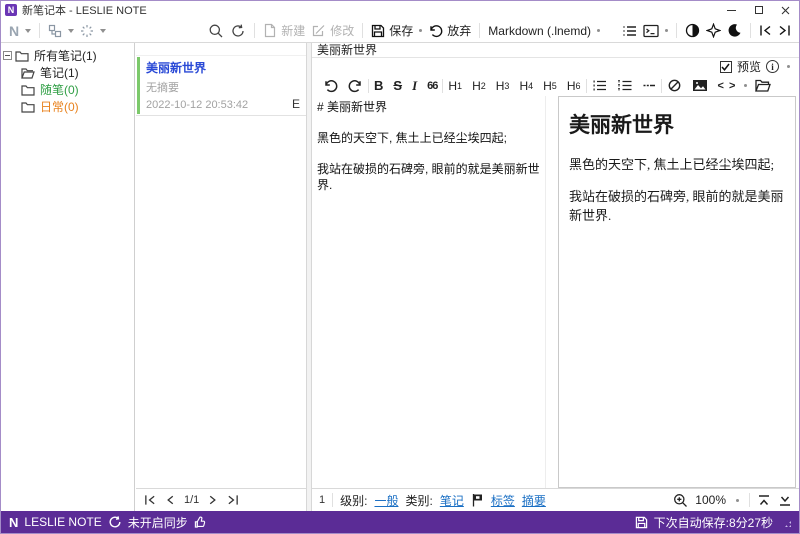 This screenshot has height=534, width=800. Describe the element at coordinates (503, 86) in the screenshot. I see `h3-button: H3` at that location.